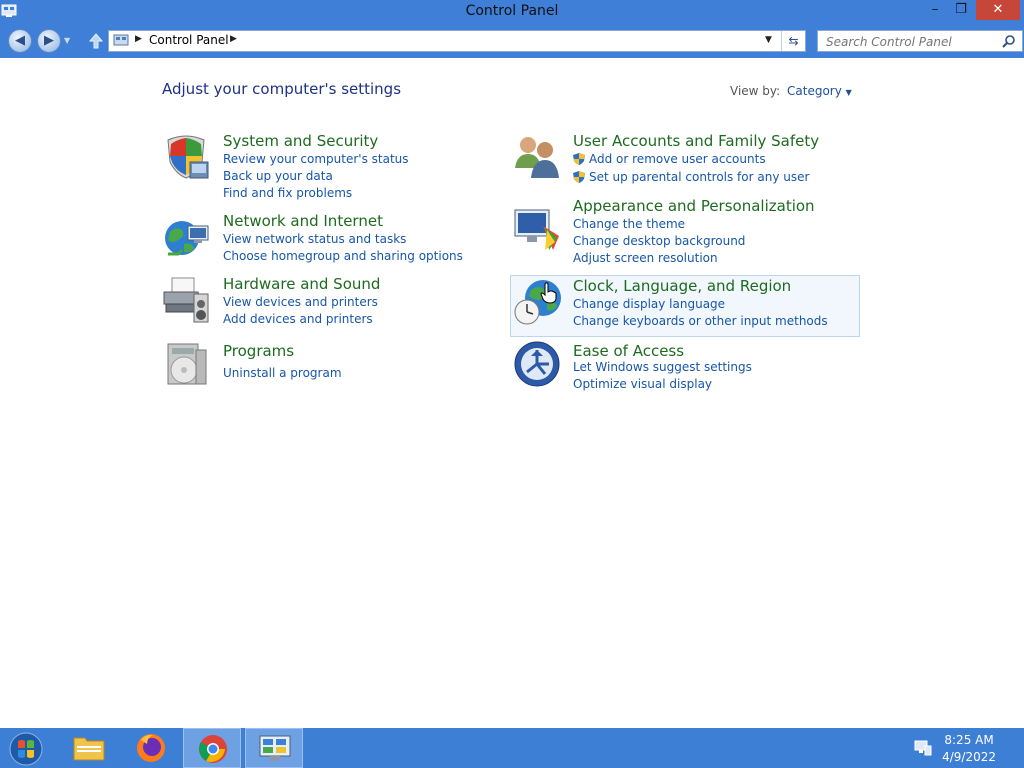  Describe the element at coordinates (282, 373) in the screenshot. I see `link-uninstall-program: Uninstall a program` at that location.